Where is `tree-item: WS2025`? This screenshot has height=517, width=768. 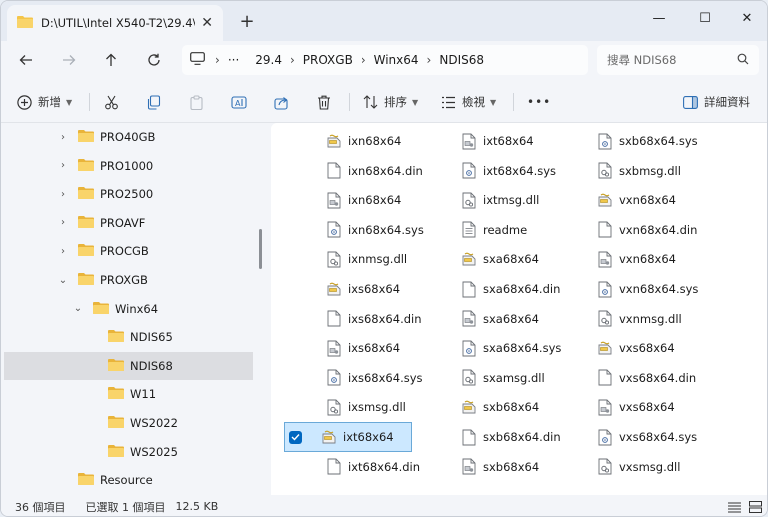 tree-item: WS2025 is located at coordinates (128, 452).